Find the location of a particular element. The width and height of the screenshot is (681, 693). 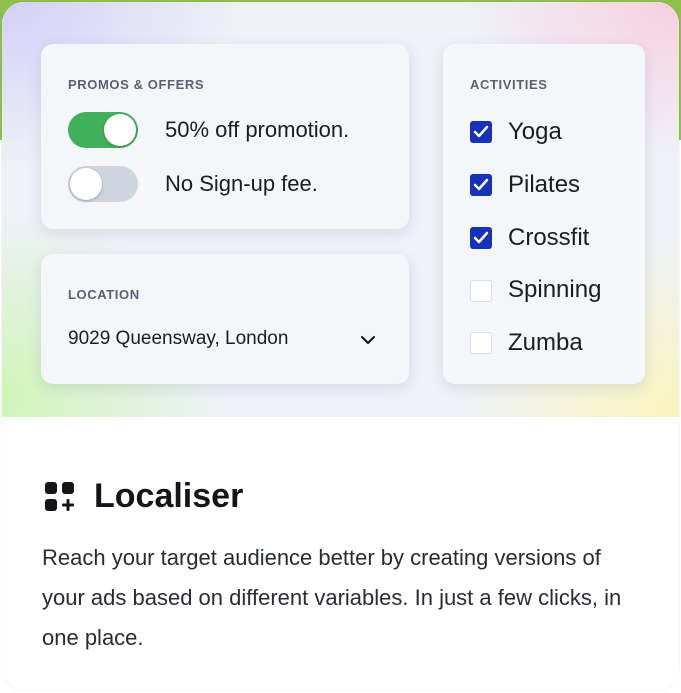

location-heading: LOCATION is located at coordinates (104, 294).